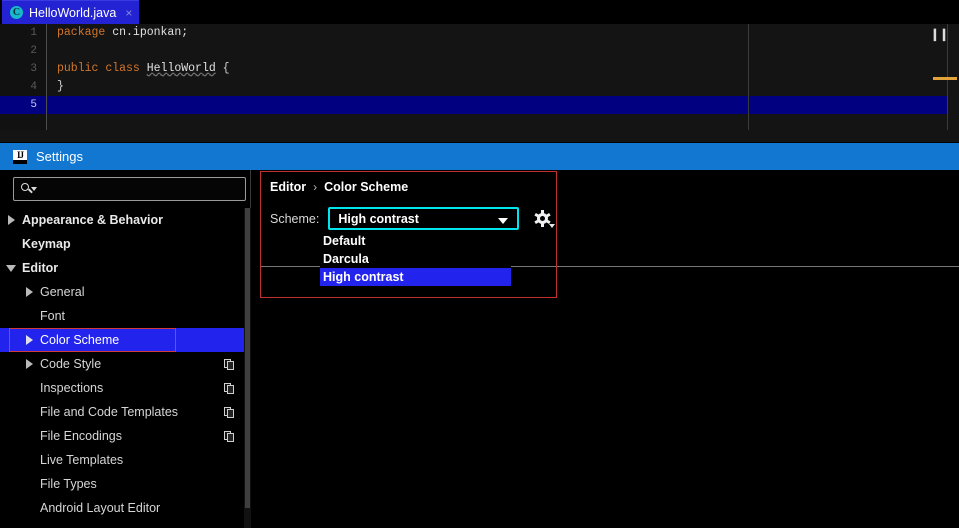 The height and width of the screenshot is (528, 959). Describe the element at coordinates (23, 87) in the screenshot. I see `gutter-line-number: 4` at that location.